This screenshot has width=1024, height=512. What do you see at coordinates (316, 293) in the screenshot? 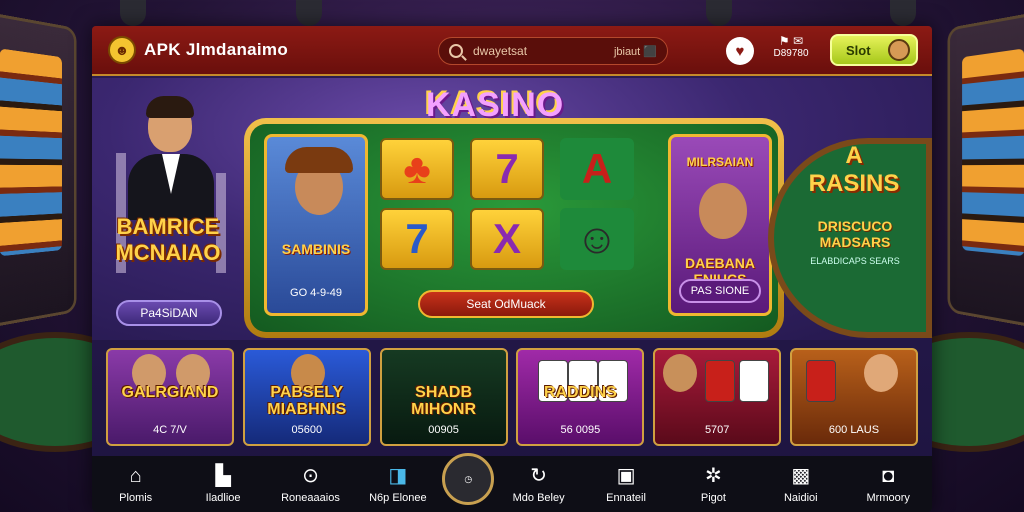
I see `card-subtitle: GO 4-9-49` at bounding box center [316, 293].